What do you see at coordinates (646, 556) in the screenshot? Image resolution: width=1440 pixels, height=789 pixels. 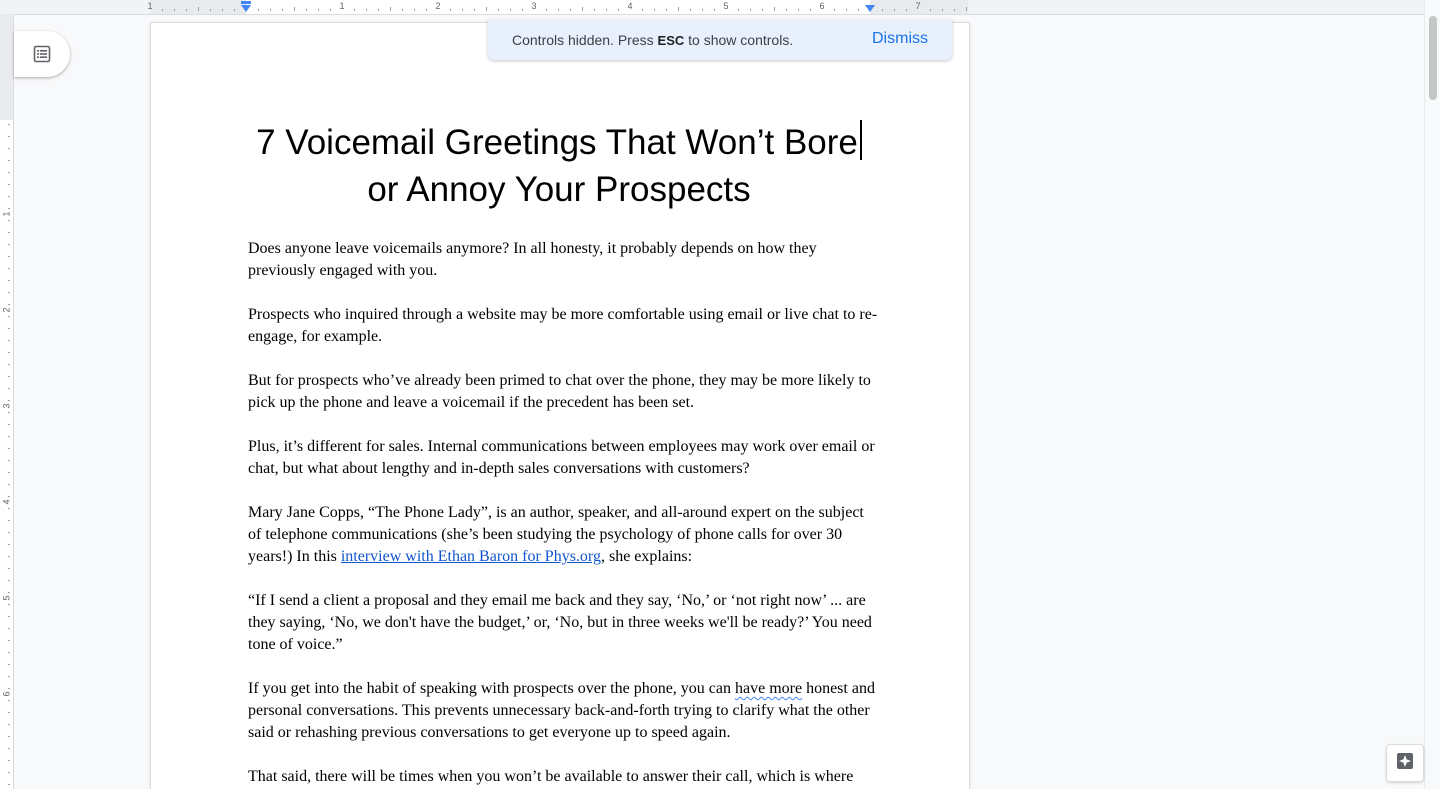 I see `paragraph-text: , she explains:` at bounding box center [646, 556].